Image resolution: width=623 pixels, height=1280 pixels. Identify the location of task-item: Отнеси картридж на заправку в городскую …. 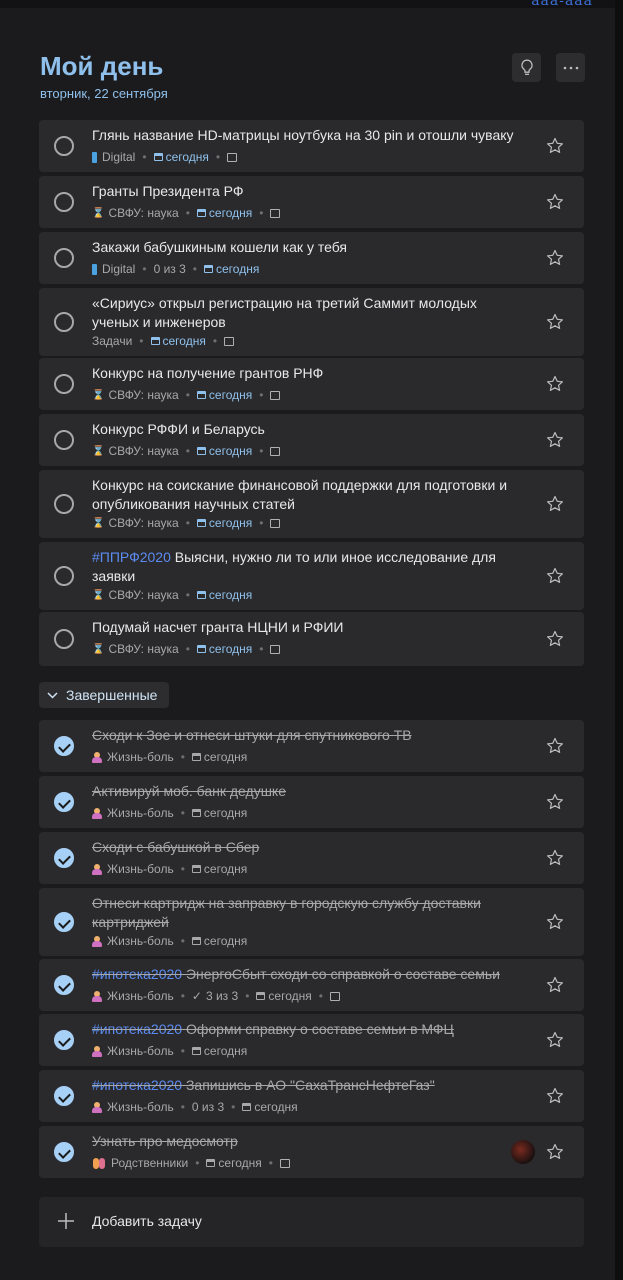
(311, 922).